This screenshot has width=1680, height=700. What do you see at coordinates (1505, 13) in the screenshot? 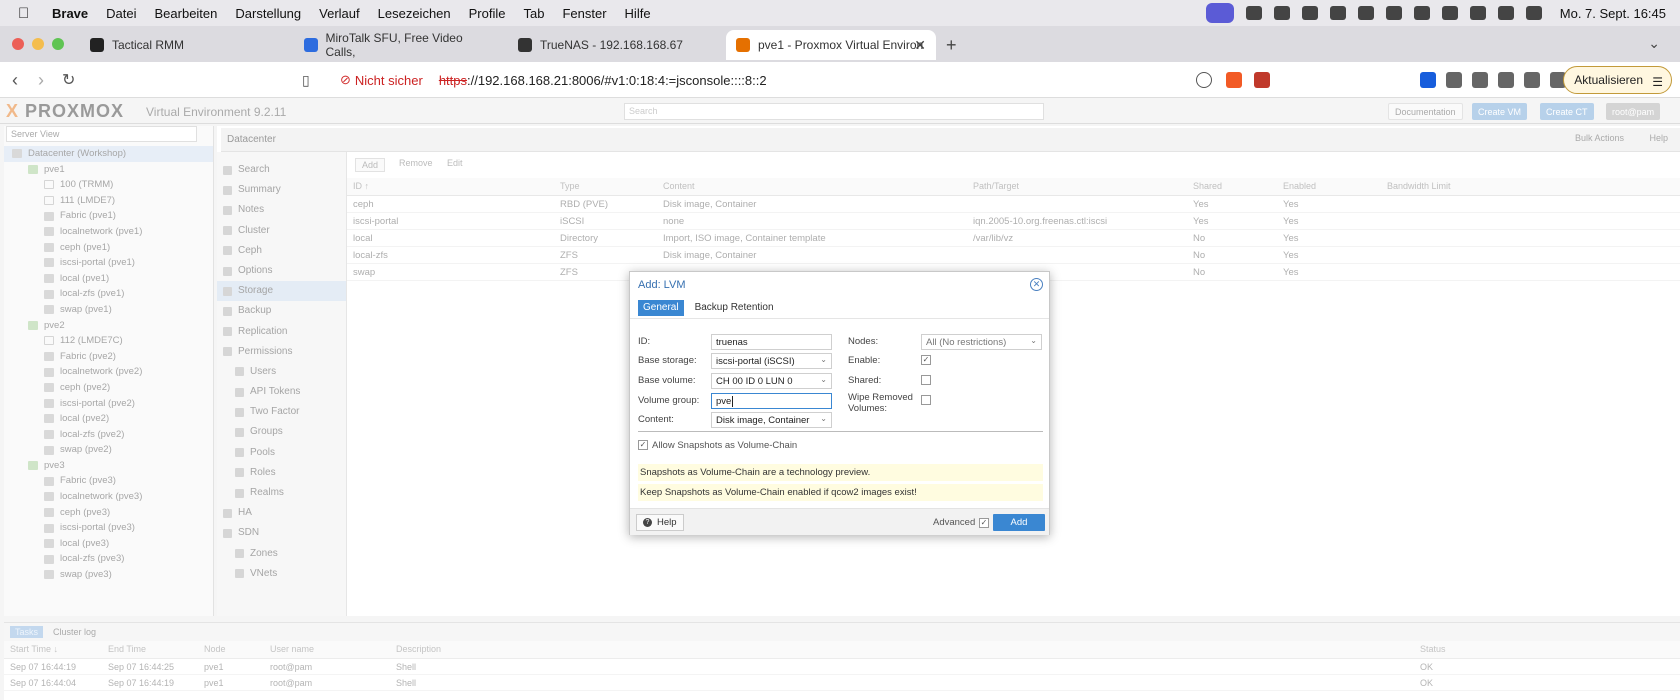
I see `wifi-icon` at bounding box center [1505, 13].